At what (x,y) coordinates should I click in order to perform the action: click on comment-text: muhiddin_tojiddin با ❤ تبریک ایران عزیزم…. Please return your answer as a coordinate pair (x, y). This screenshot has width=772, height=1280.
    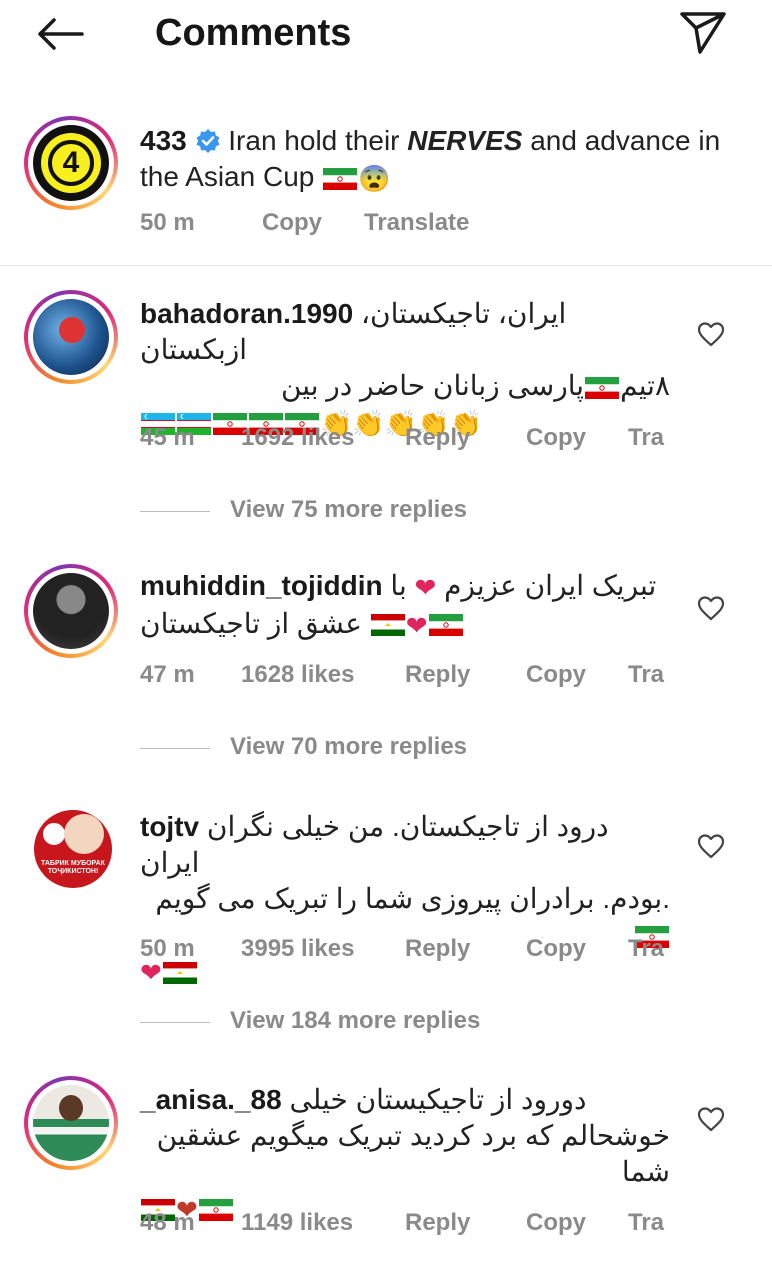
    Looking at the image, I should click on (405, 605).